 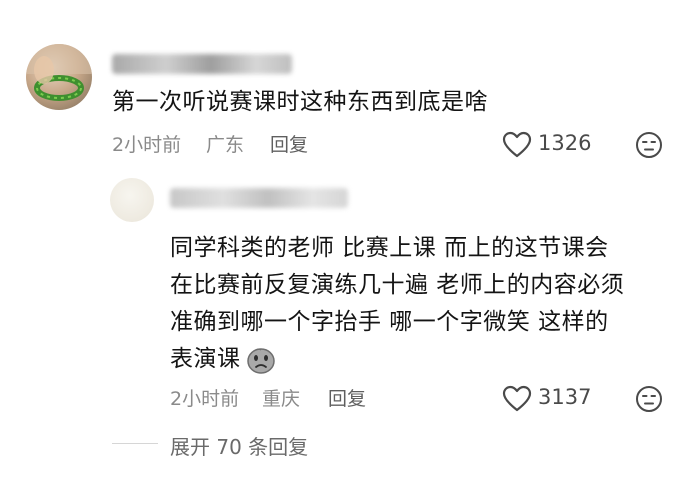 What do you see at coordinates (281, 399) in the screenshot?
I see `reply-location: 重庆` at bounding box center [281, 399].